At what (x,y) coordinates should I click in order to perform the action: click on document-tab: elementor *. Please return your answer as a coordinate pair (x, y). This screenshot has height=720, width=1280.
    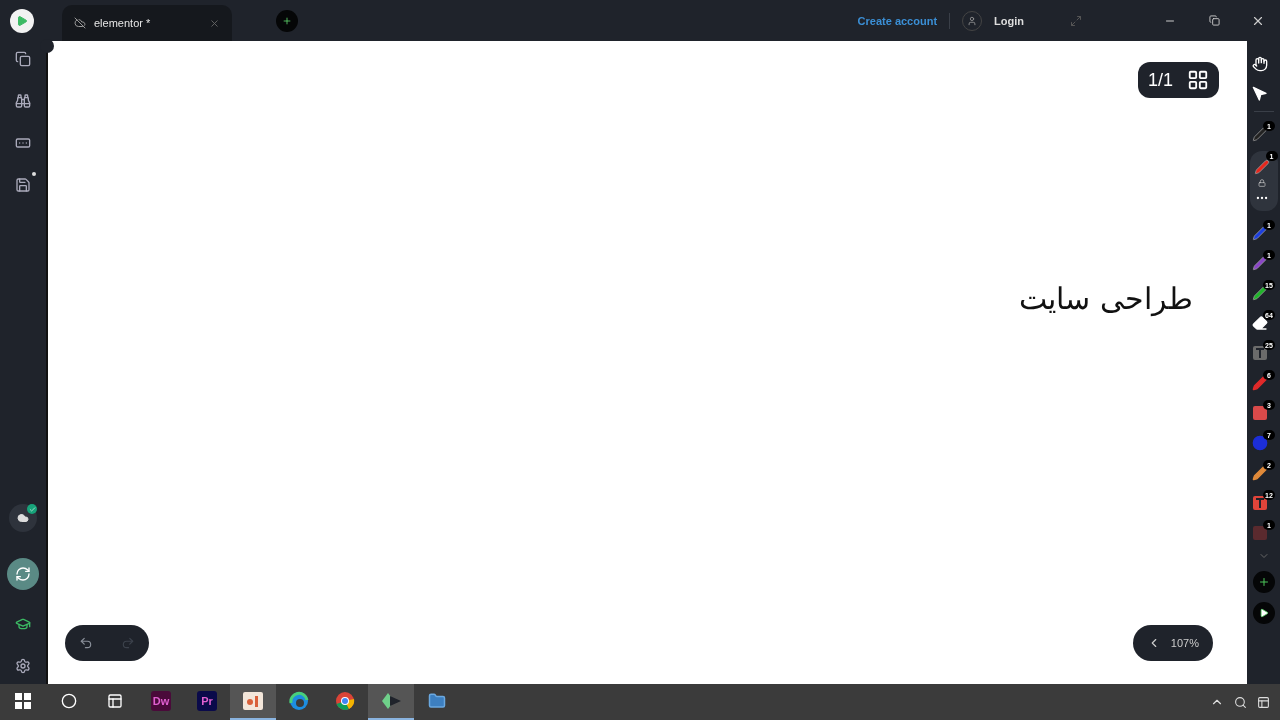
    Looking at the image, I should click on (147, 23).